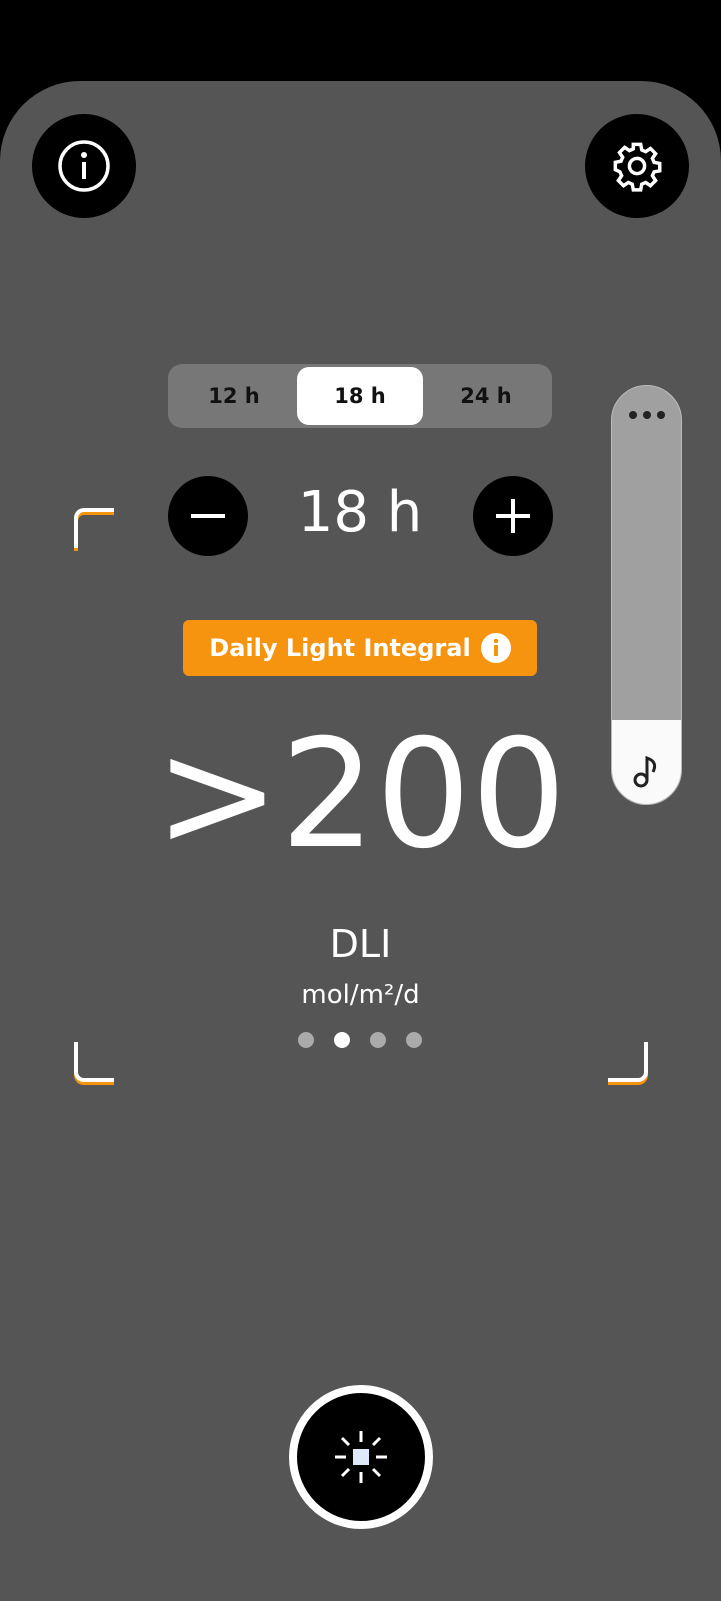 This screenshot has width=721, height=1601. I want to click on plus-icon, so click(513, 516).